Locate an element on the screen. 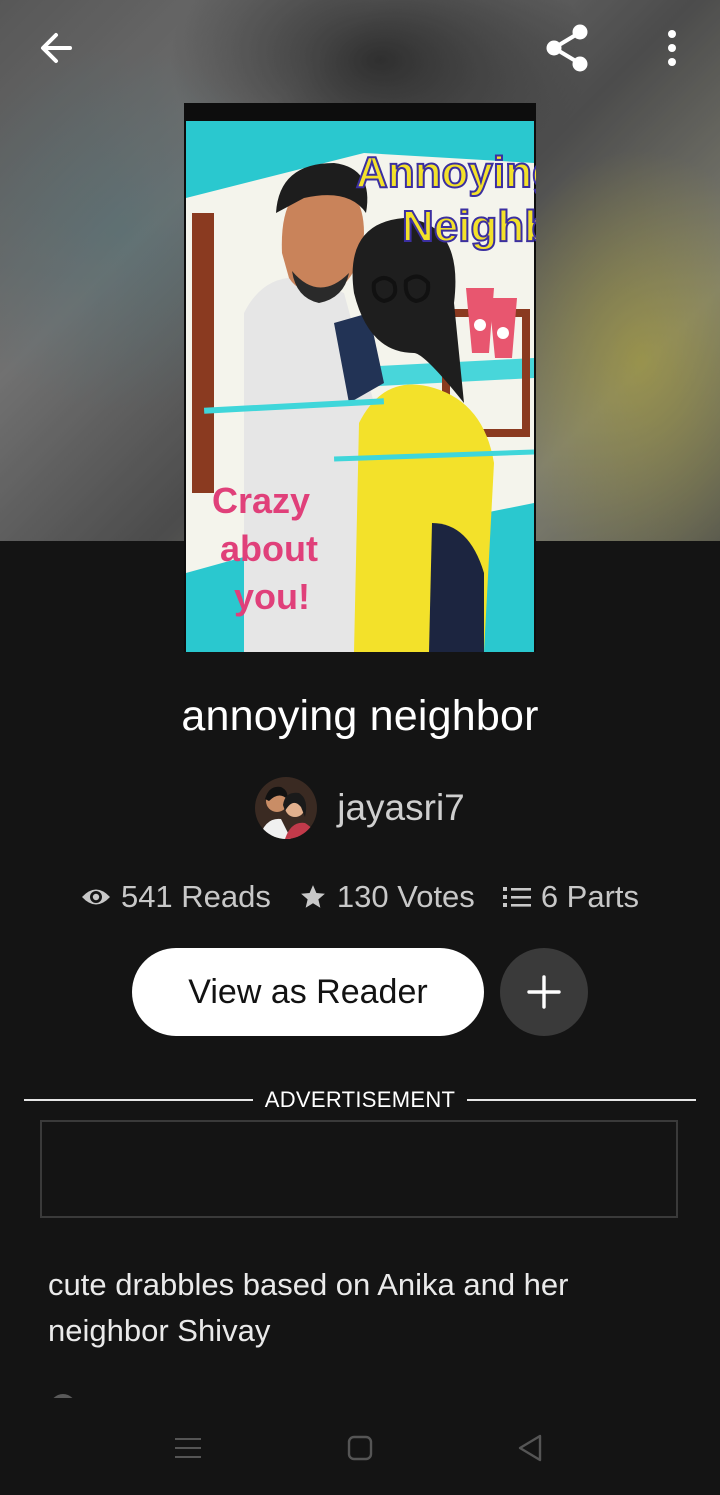  reads-count: 541 Reads is located at coordinates (195, 896).